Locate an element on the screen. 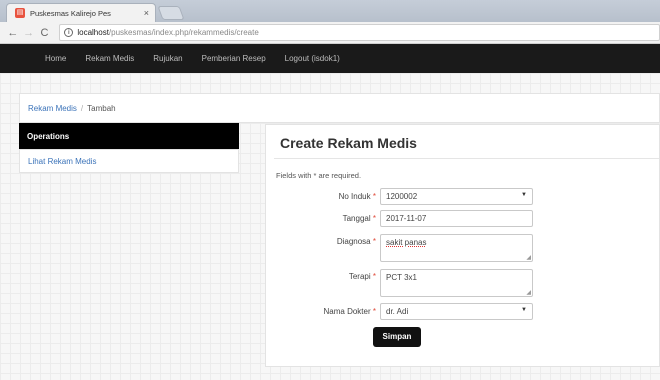 The image size is (660, 380). browser-tabstrip: ▤ Puskesmas Kalirejo Pes × is located at coordinates (330, 11).